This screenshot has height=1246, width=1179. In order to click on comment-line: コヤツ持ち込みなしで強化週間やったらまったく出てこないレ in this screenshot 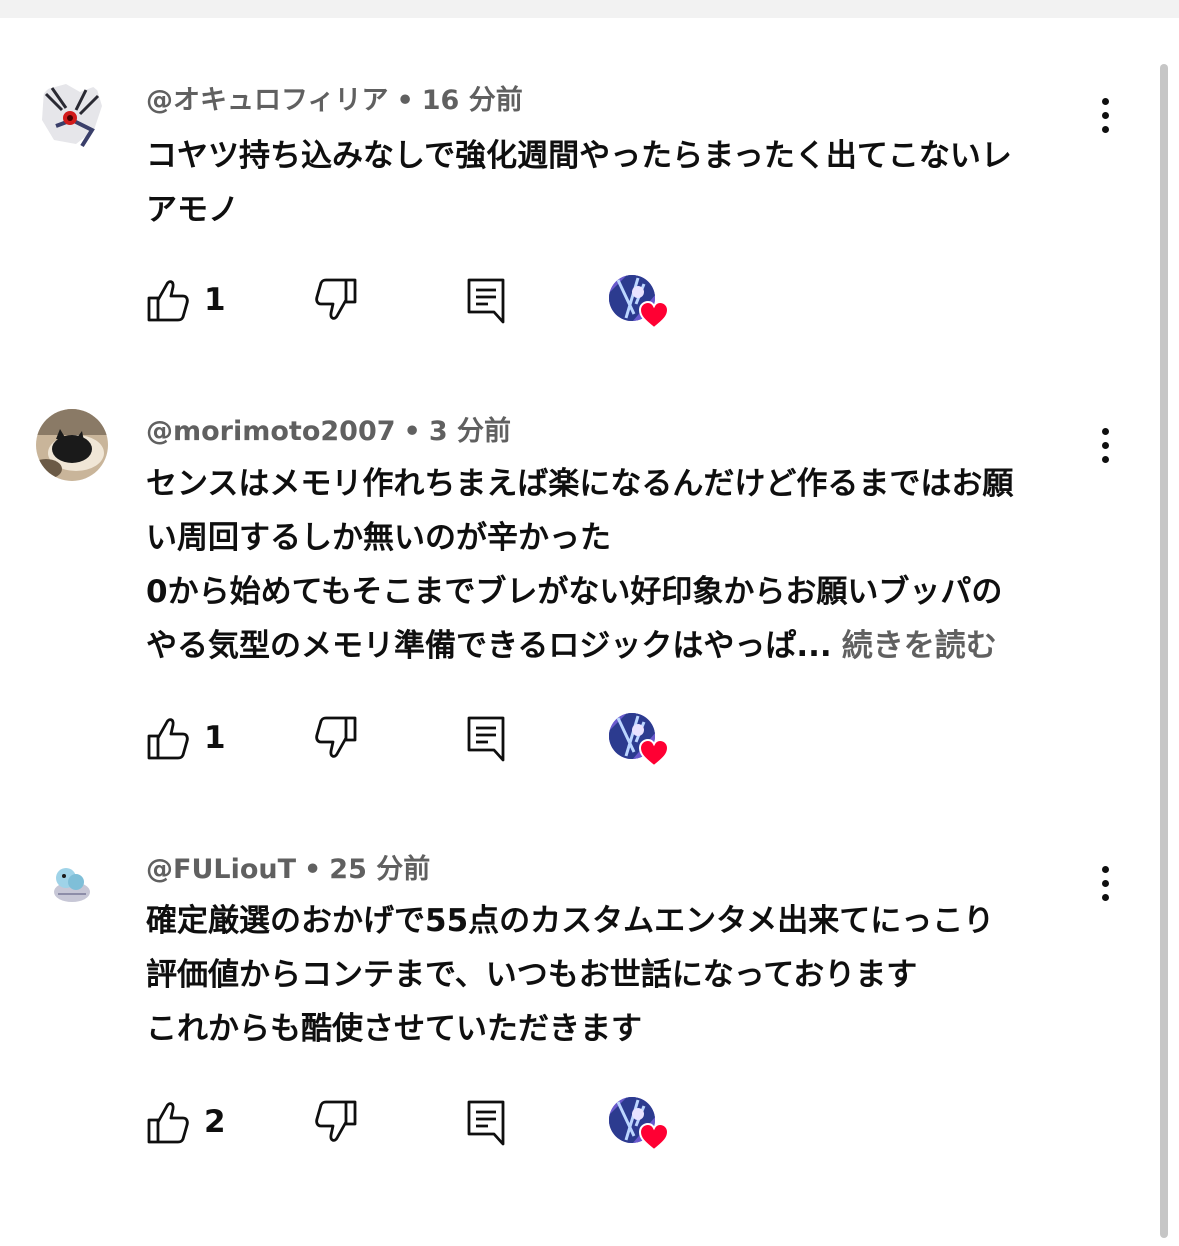, I will do `click(579, 156)`.